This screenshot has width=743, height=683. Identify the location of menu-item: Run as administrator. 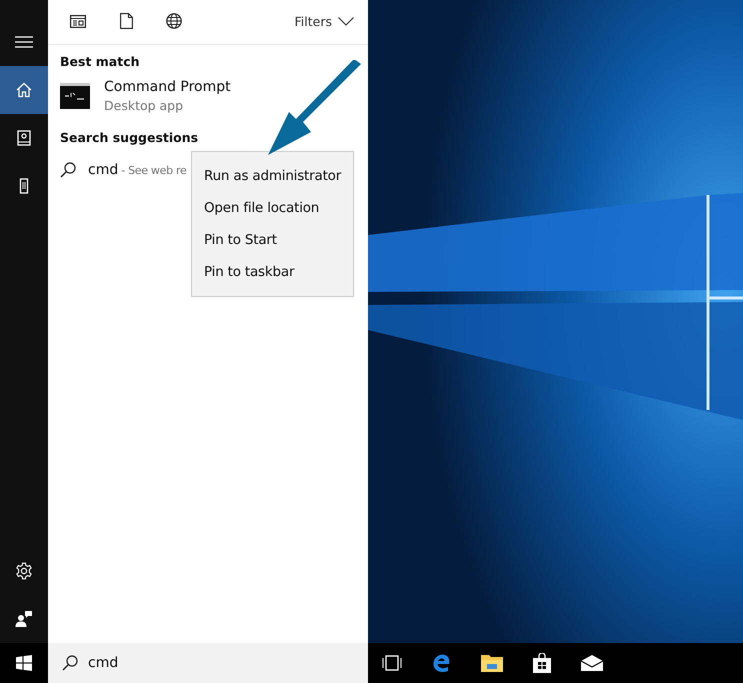
(272, 176).